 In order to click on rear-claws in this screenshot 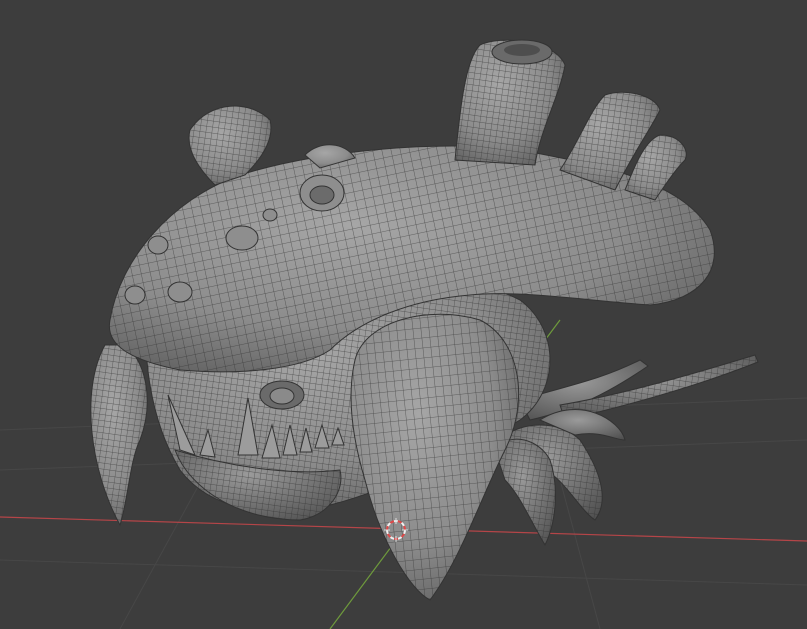, I will do `click(560, 478)`.